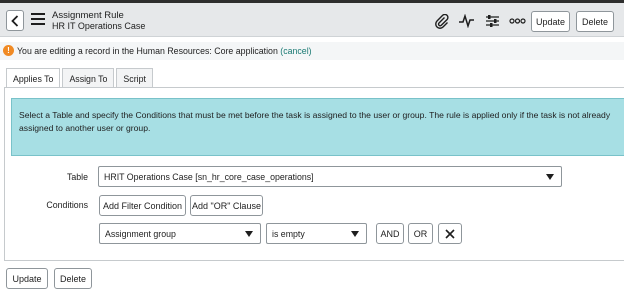 This screenshot has width=624, height=289. What do you see at coordinates (67, 205) in the screenshot?
I see `conditions-label: Conditions` at bounding box center [67, 205].